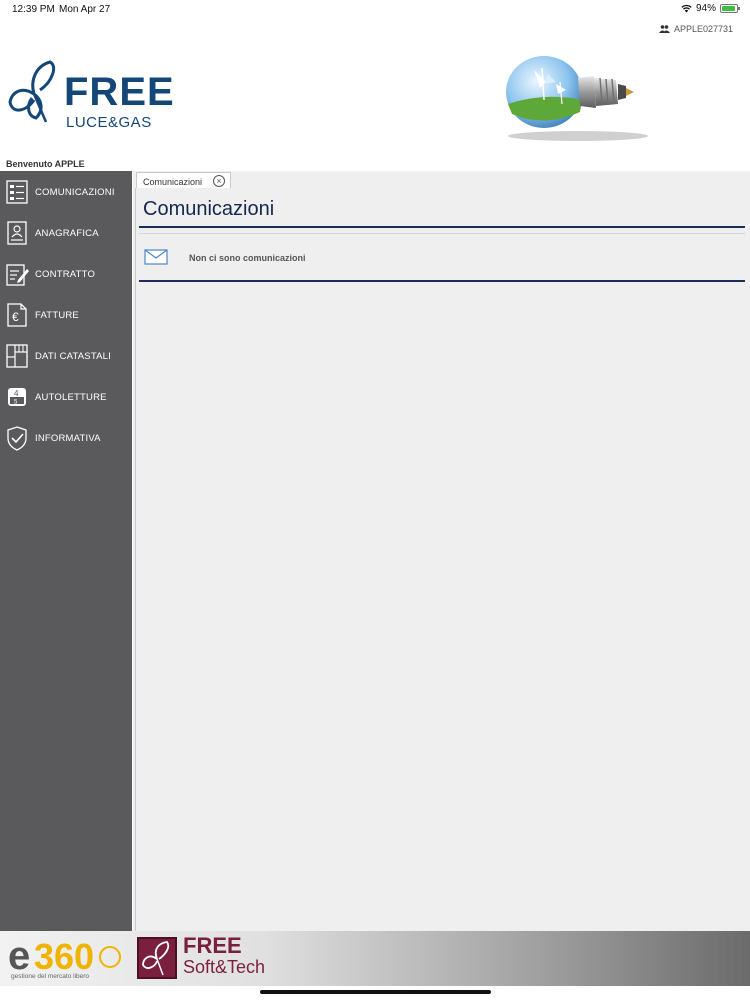 Image resolution: width=750 pixels, height=1000 pixels. I want to click on free-luce-gas-logo: FREE LUCE&GAS, so click(96, 103).